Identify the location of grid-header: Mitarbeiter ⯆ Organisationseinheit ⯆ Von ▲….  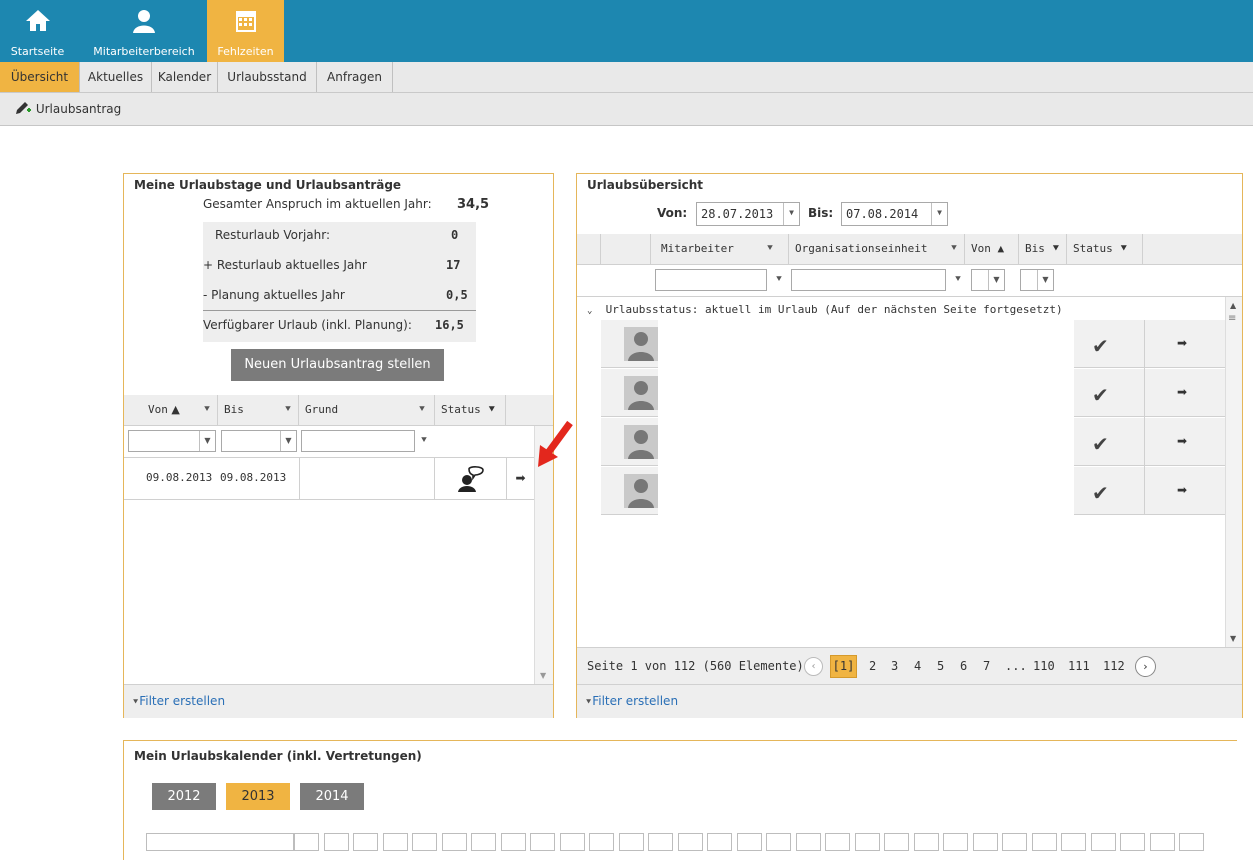
(909, 249).